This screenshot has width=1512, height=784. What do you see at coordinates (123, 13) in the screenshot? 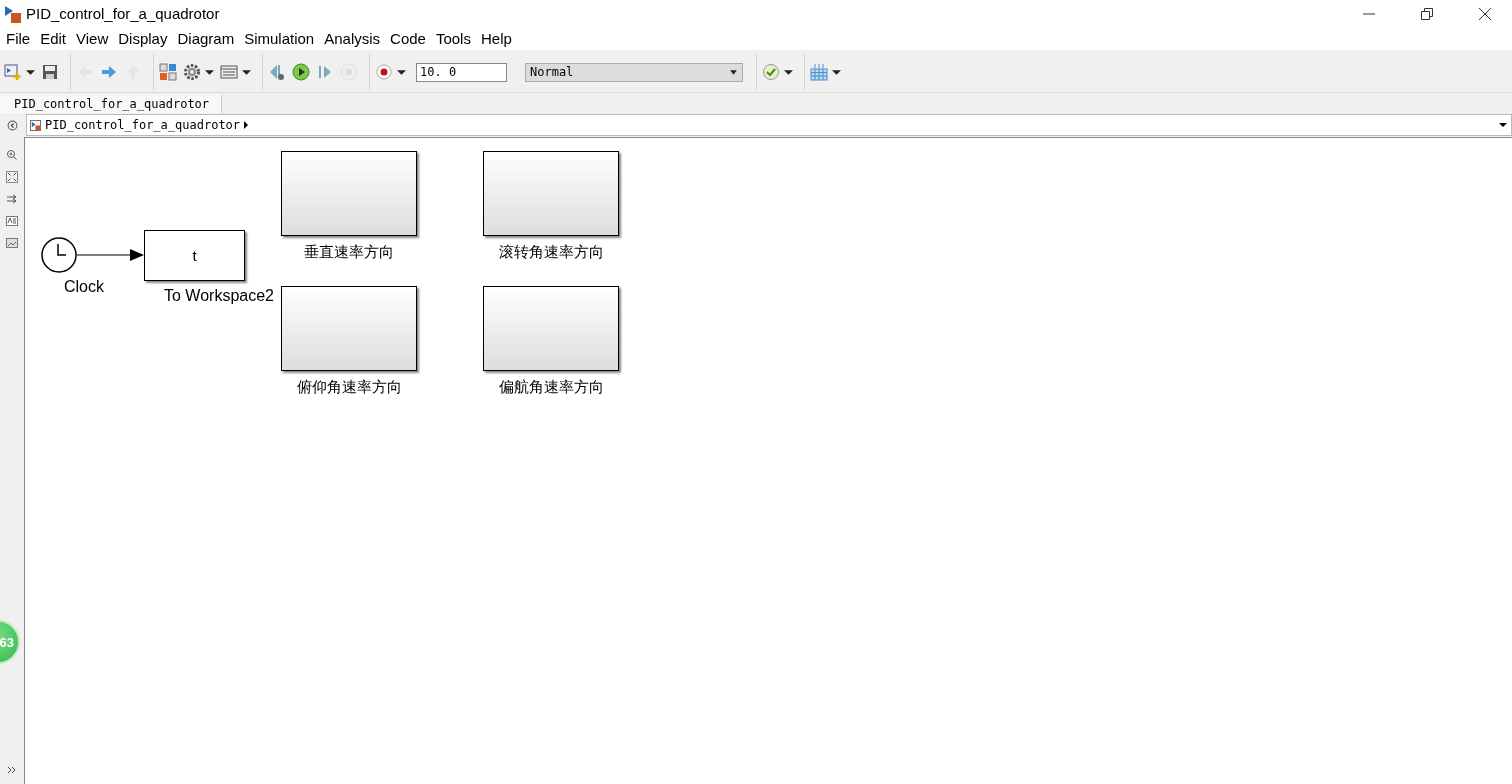
I see `window-title: PID_control_for_a_quadrotor` at bounding box center [123, 13].